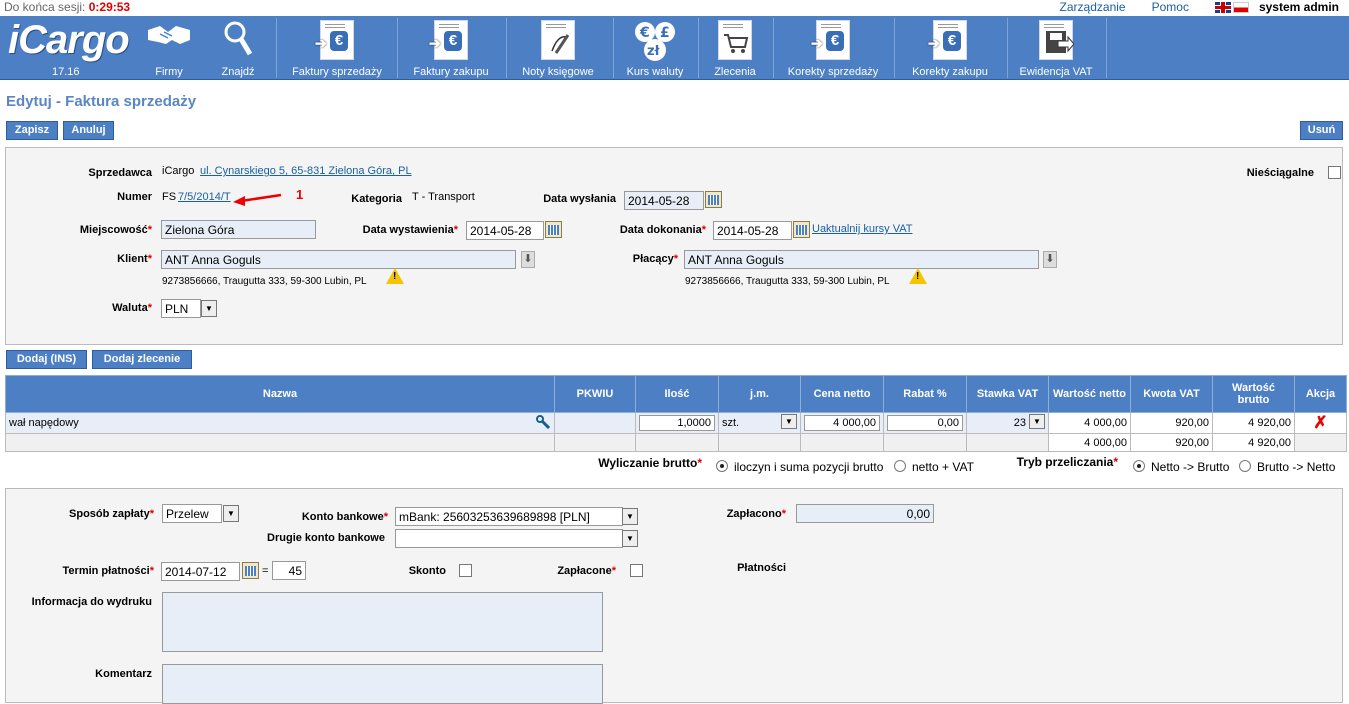 The image size is (1349, 704). Describe the element at coordinates (655, 48) in the screenshot. I see `nav-exchange-rates: € £ zł Kurs waluty` at that location.